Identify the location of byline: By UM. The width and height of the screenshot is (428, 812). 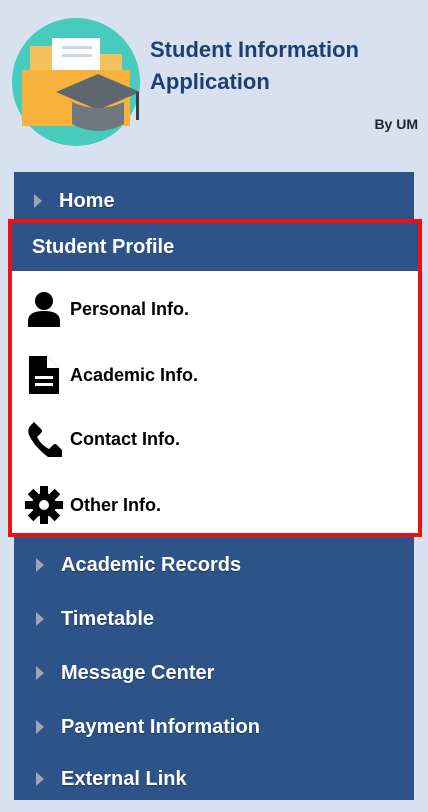
(396, 124).